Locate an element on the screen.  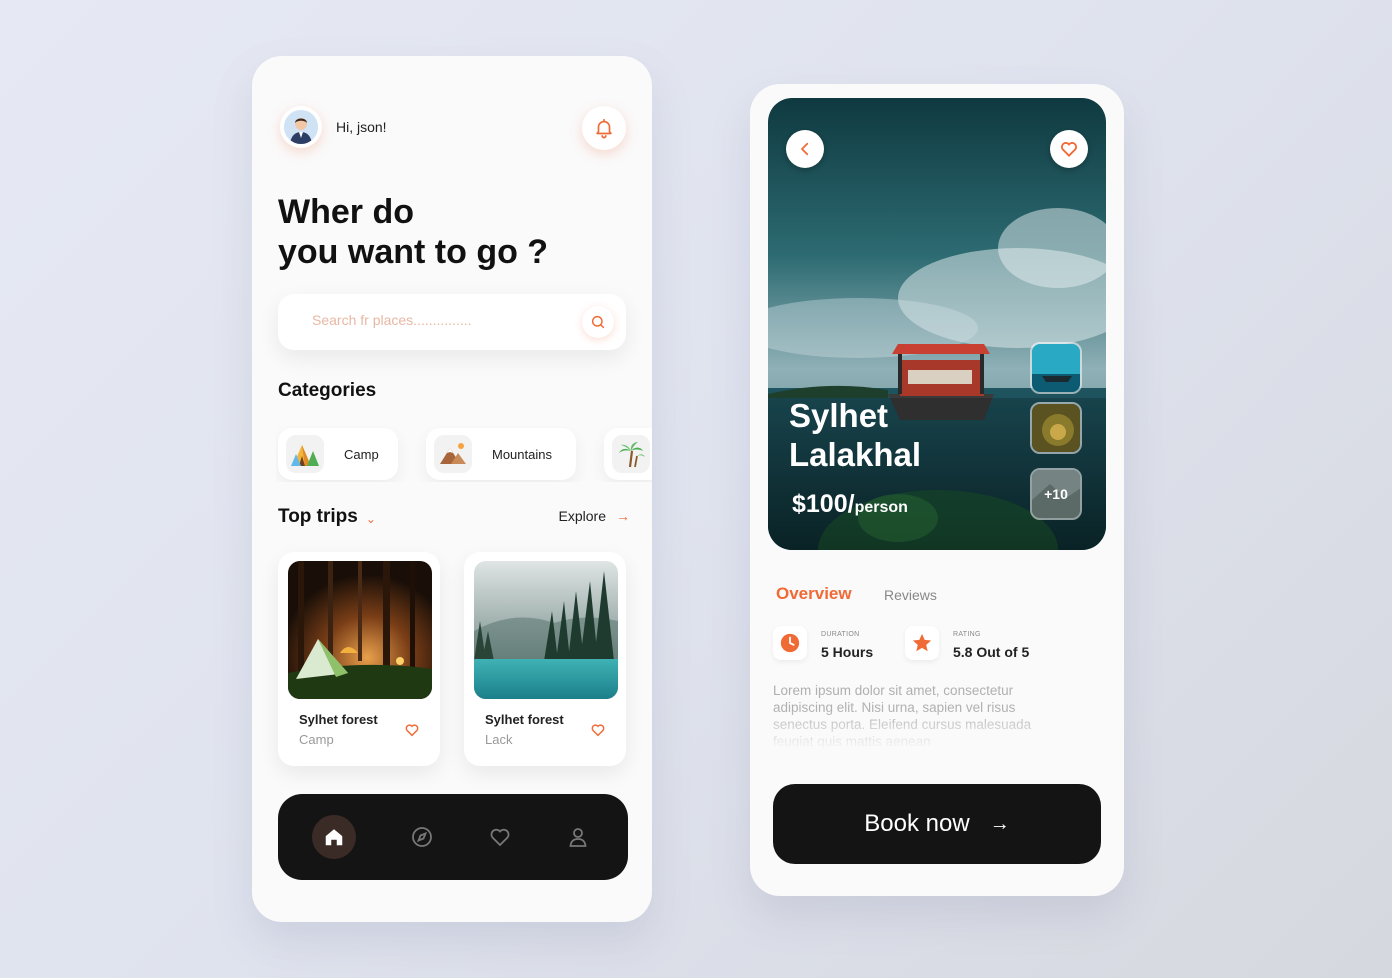
place-title: Sylhet Lalakhal is located at coordinates (899, 435).